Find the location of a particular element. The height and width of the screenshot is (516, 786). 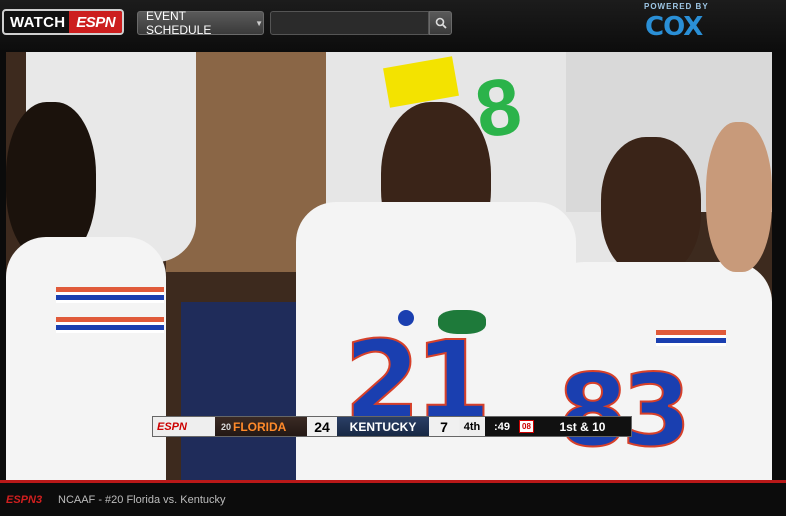

cox-logo: COX is located at coordinates (674, 27).